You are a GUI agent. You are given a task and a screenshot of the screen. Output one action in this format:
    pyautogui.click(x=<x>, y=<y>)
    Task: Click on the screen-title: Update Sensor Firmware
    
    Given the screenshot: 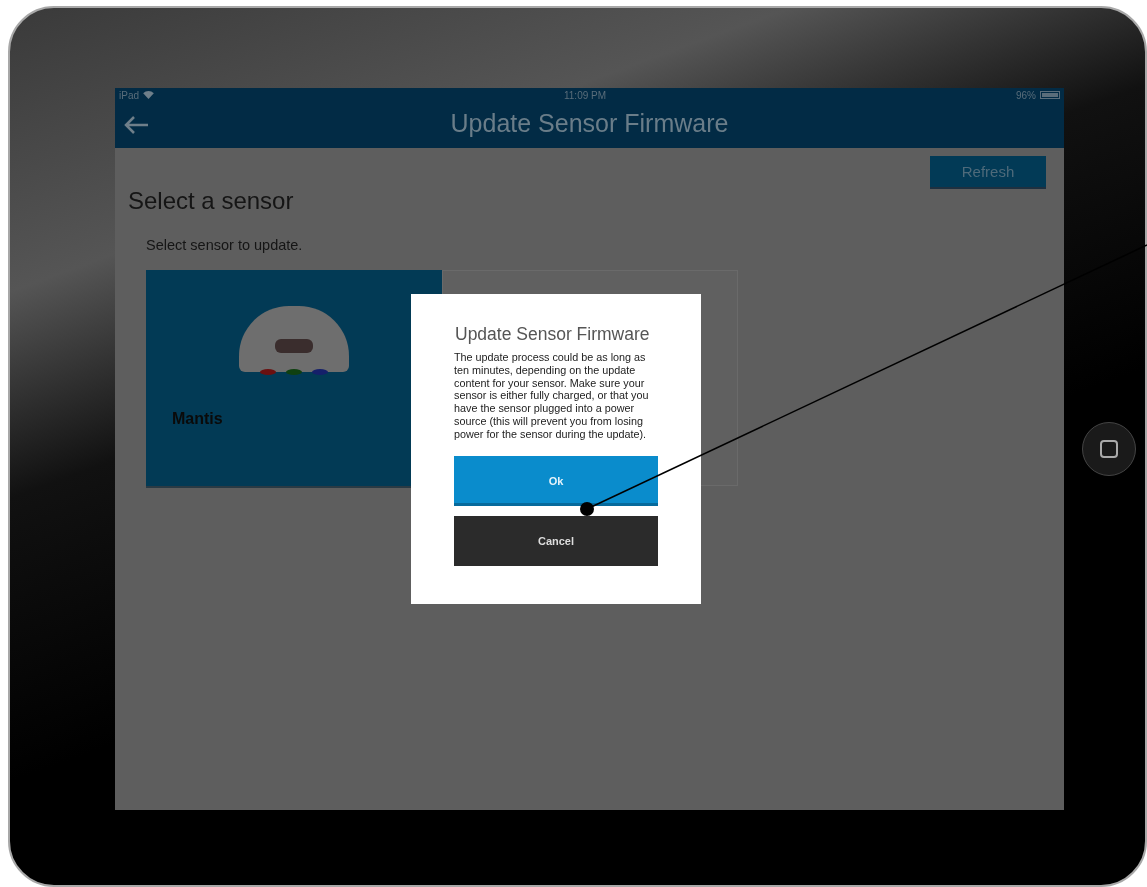 What is the action you would take?
    pyautogui.click(x=589, y=123)
    